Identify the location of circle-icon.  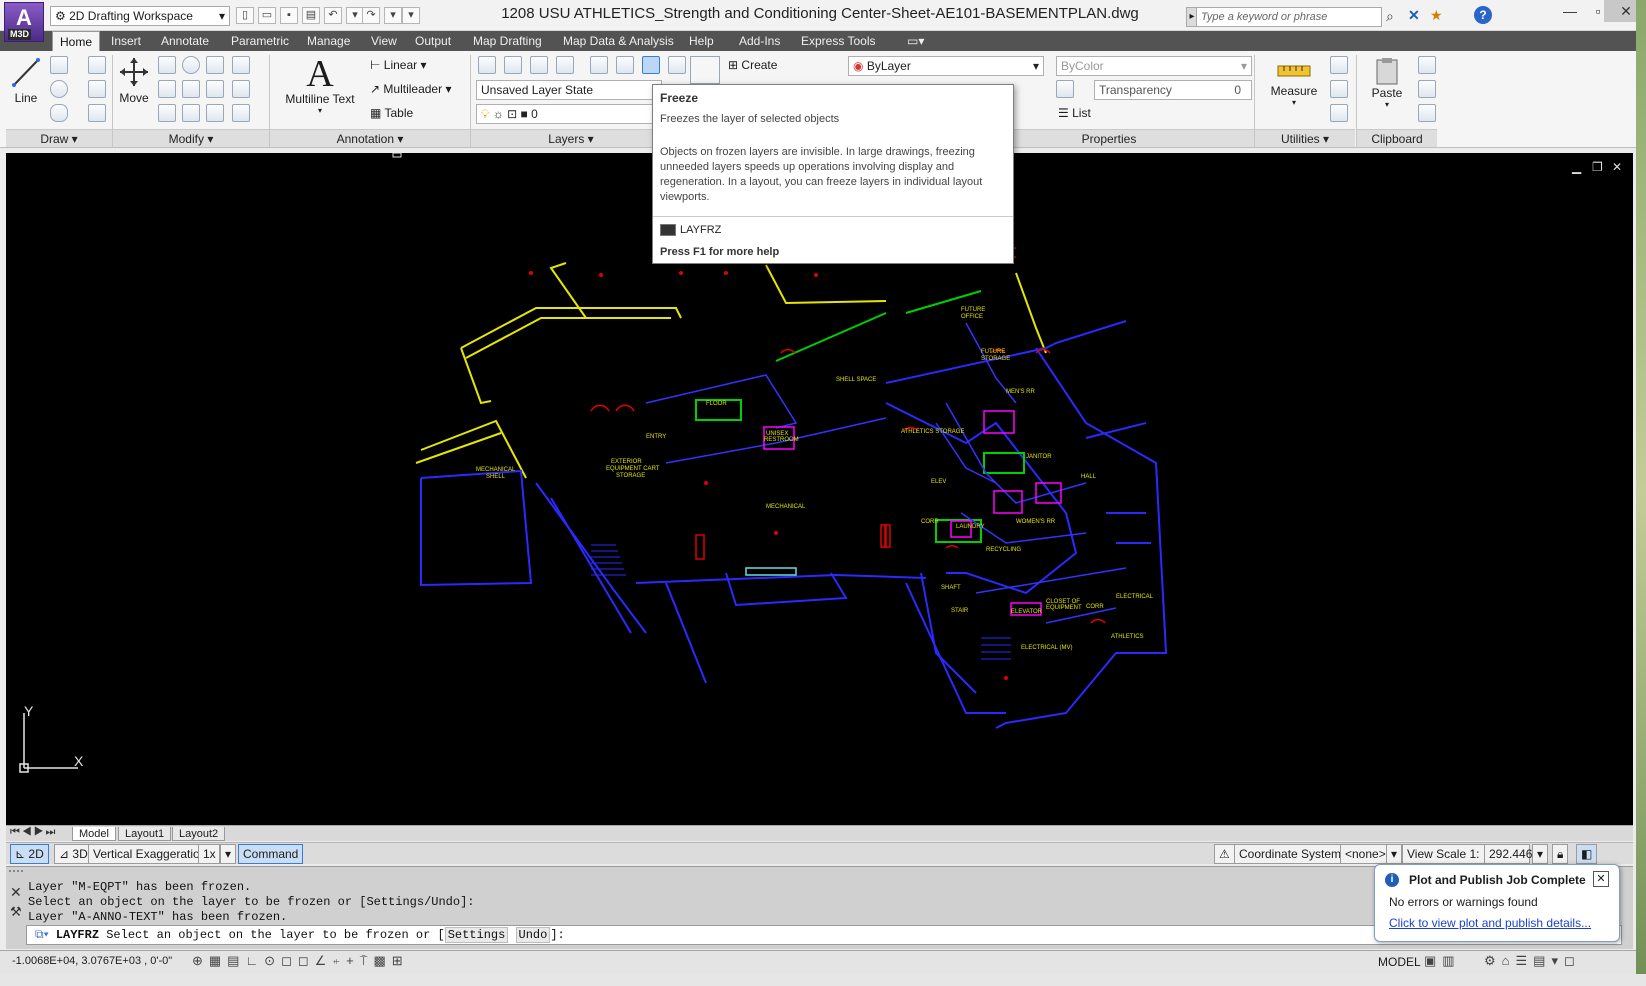
(59, 89).